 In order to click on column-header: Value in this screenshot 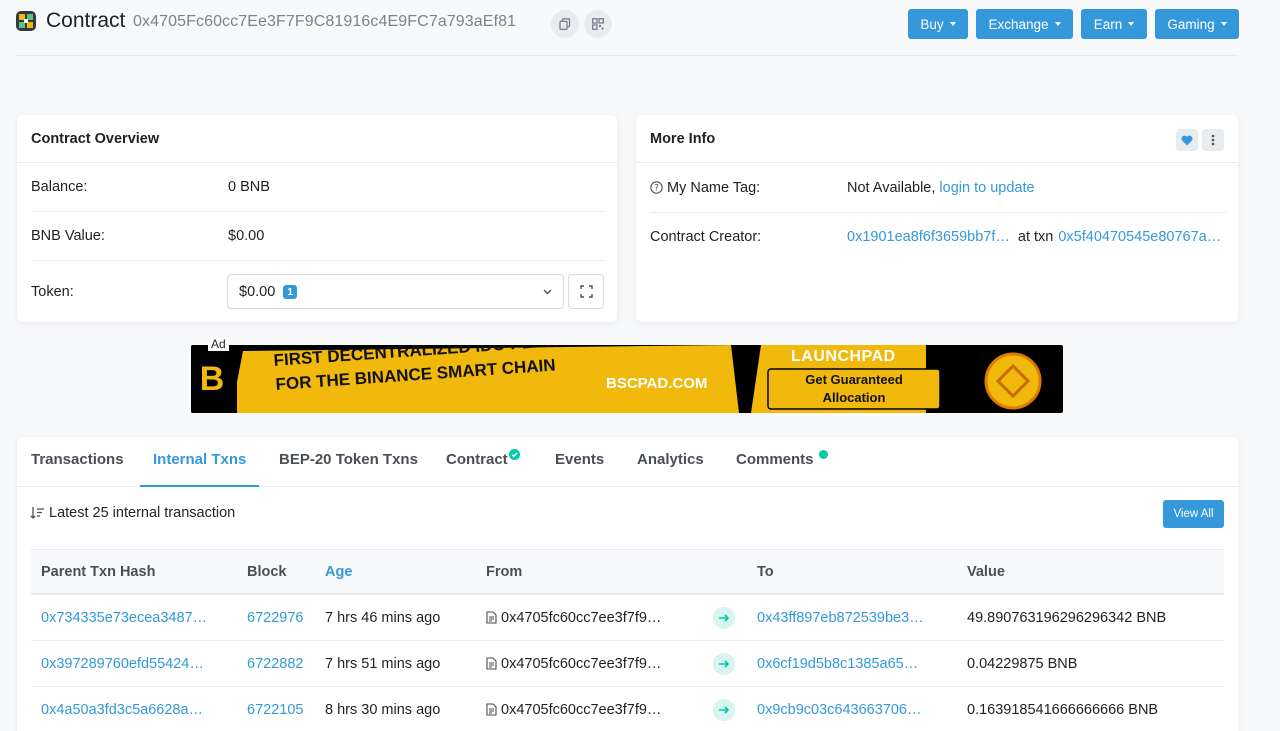, I will do `click(986, 572)`.